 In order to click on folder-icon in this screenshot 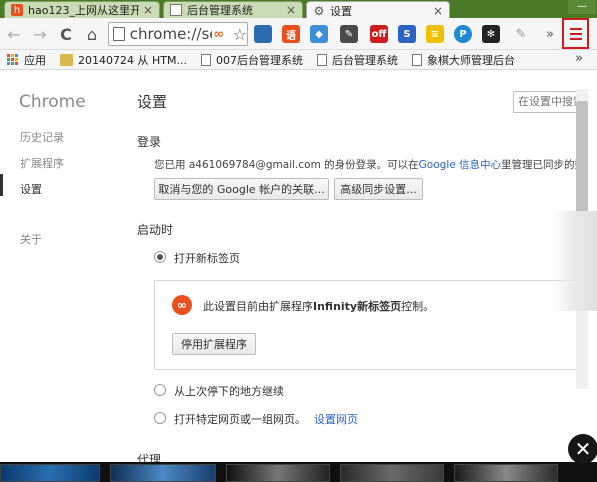, I will do `click(66, 59)`.